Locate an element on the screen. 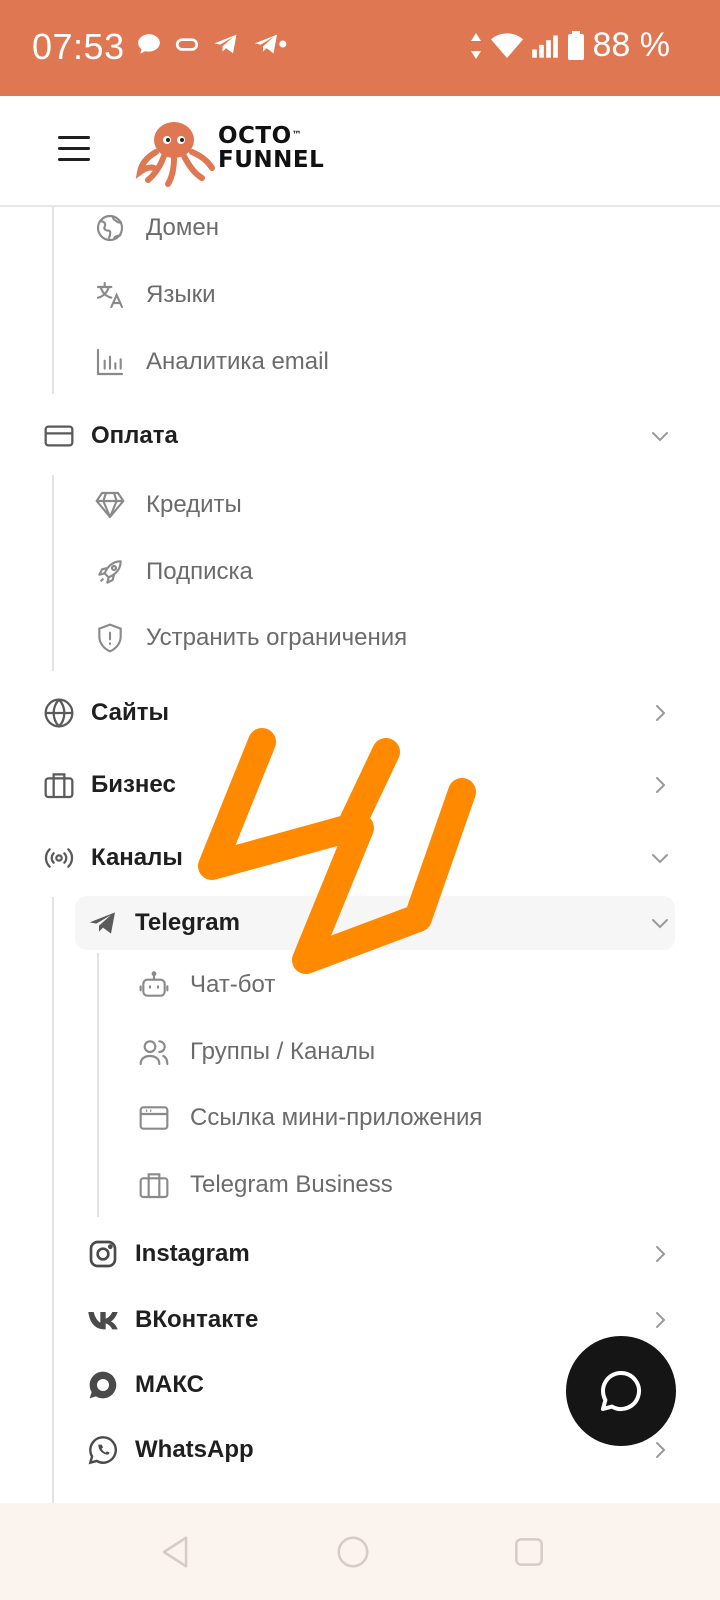 This screenshot has height=1600, width=720. broadcast-icon is located at coordinates (59, 858).